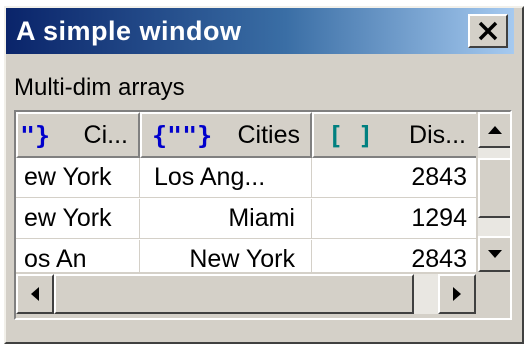 The height and width of the screenshot is (349, 530). What do you see at coordinates (394, 219) in the screenshot?
I see `table-cell: 1294` at bounding box center [394, 219].